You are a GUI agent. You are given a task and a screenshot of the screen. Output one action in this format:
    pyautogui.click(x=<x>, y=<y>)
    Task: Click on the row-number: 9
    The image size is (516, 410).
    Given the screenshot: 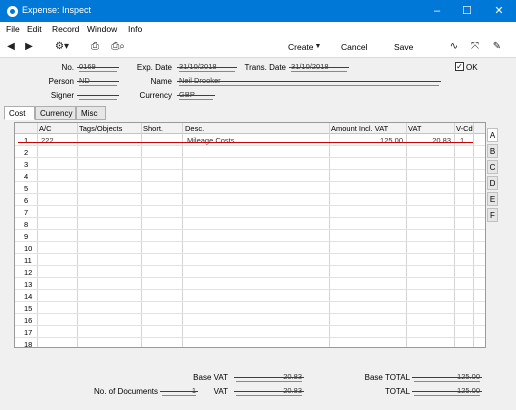 What is the action you would take?
    pyautogui.click(x=26, y=236)
    